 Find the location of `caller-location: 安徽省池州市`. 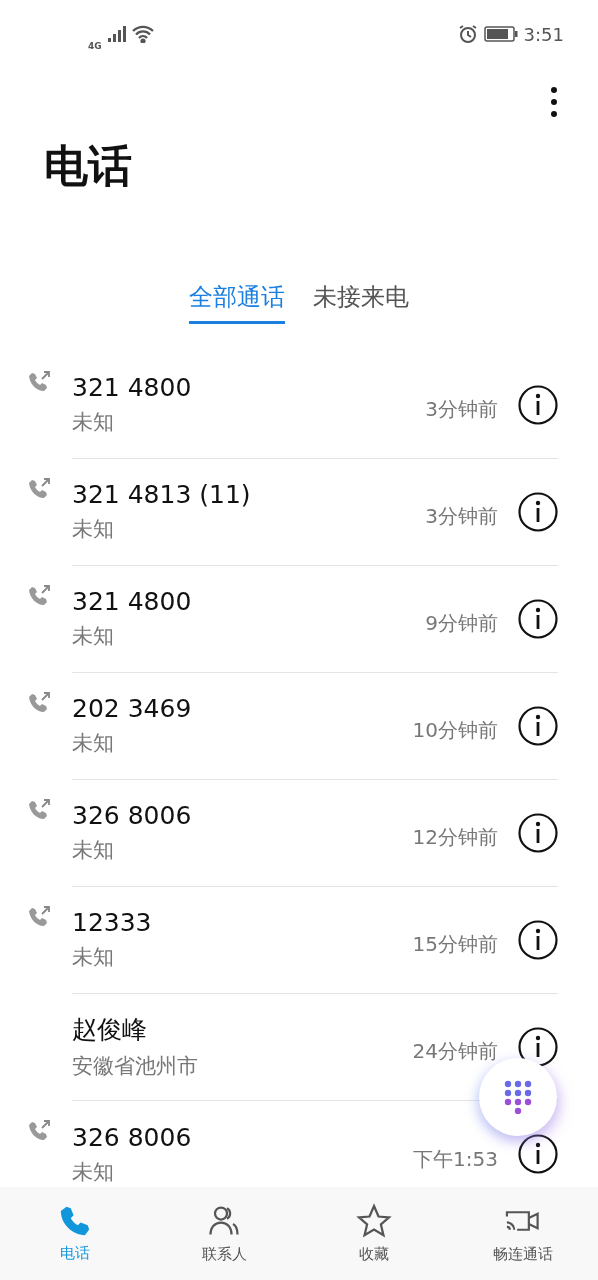

caller-location: 安徽省池州市 is located at coordinates (135, 1067).